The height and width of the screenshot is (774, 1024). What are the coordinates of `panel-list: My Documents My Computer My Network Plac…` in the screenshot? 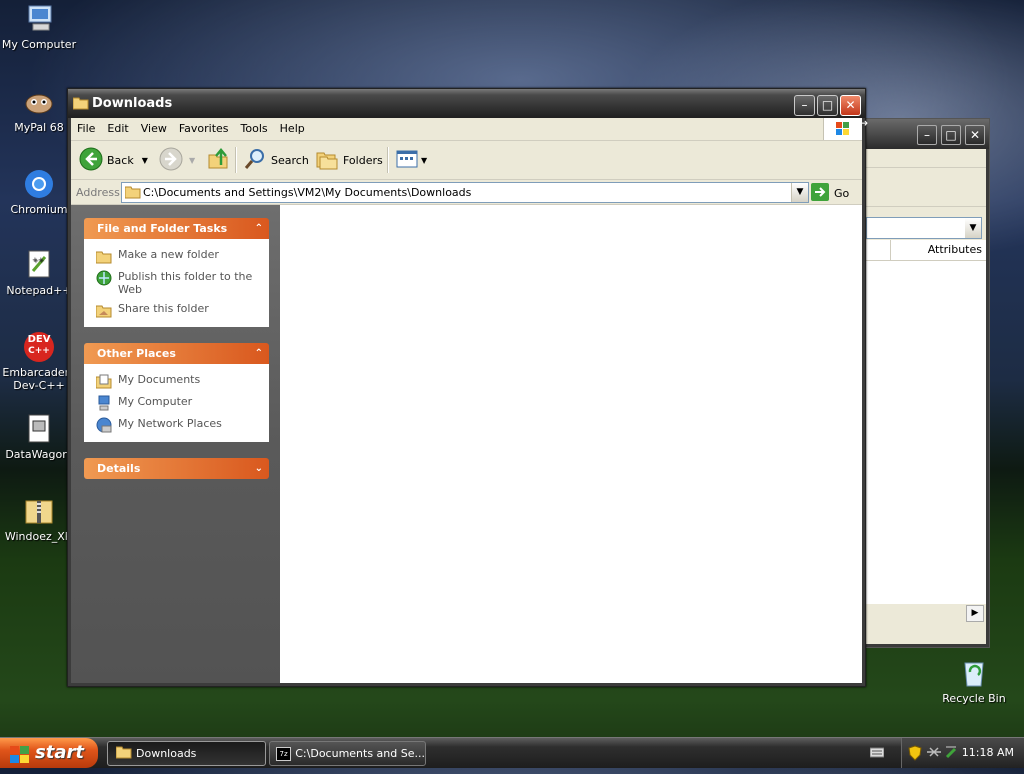 It's located at (176, 403).